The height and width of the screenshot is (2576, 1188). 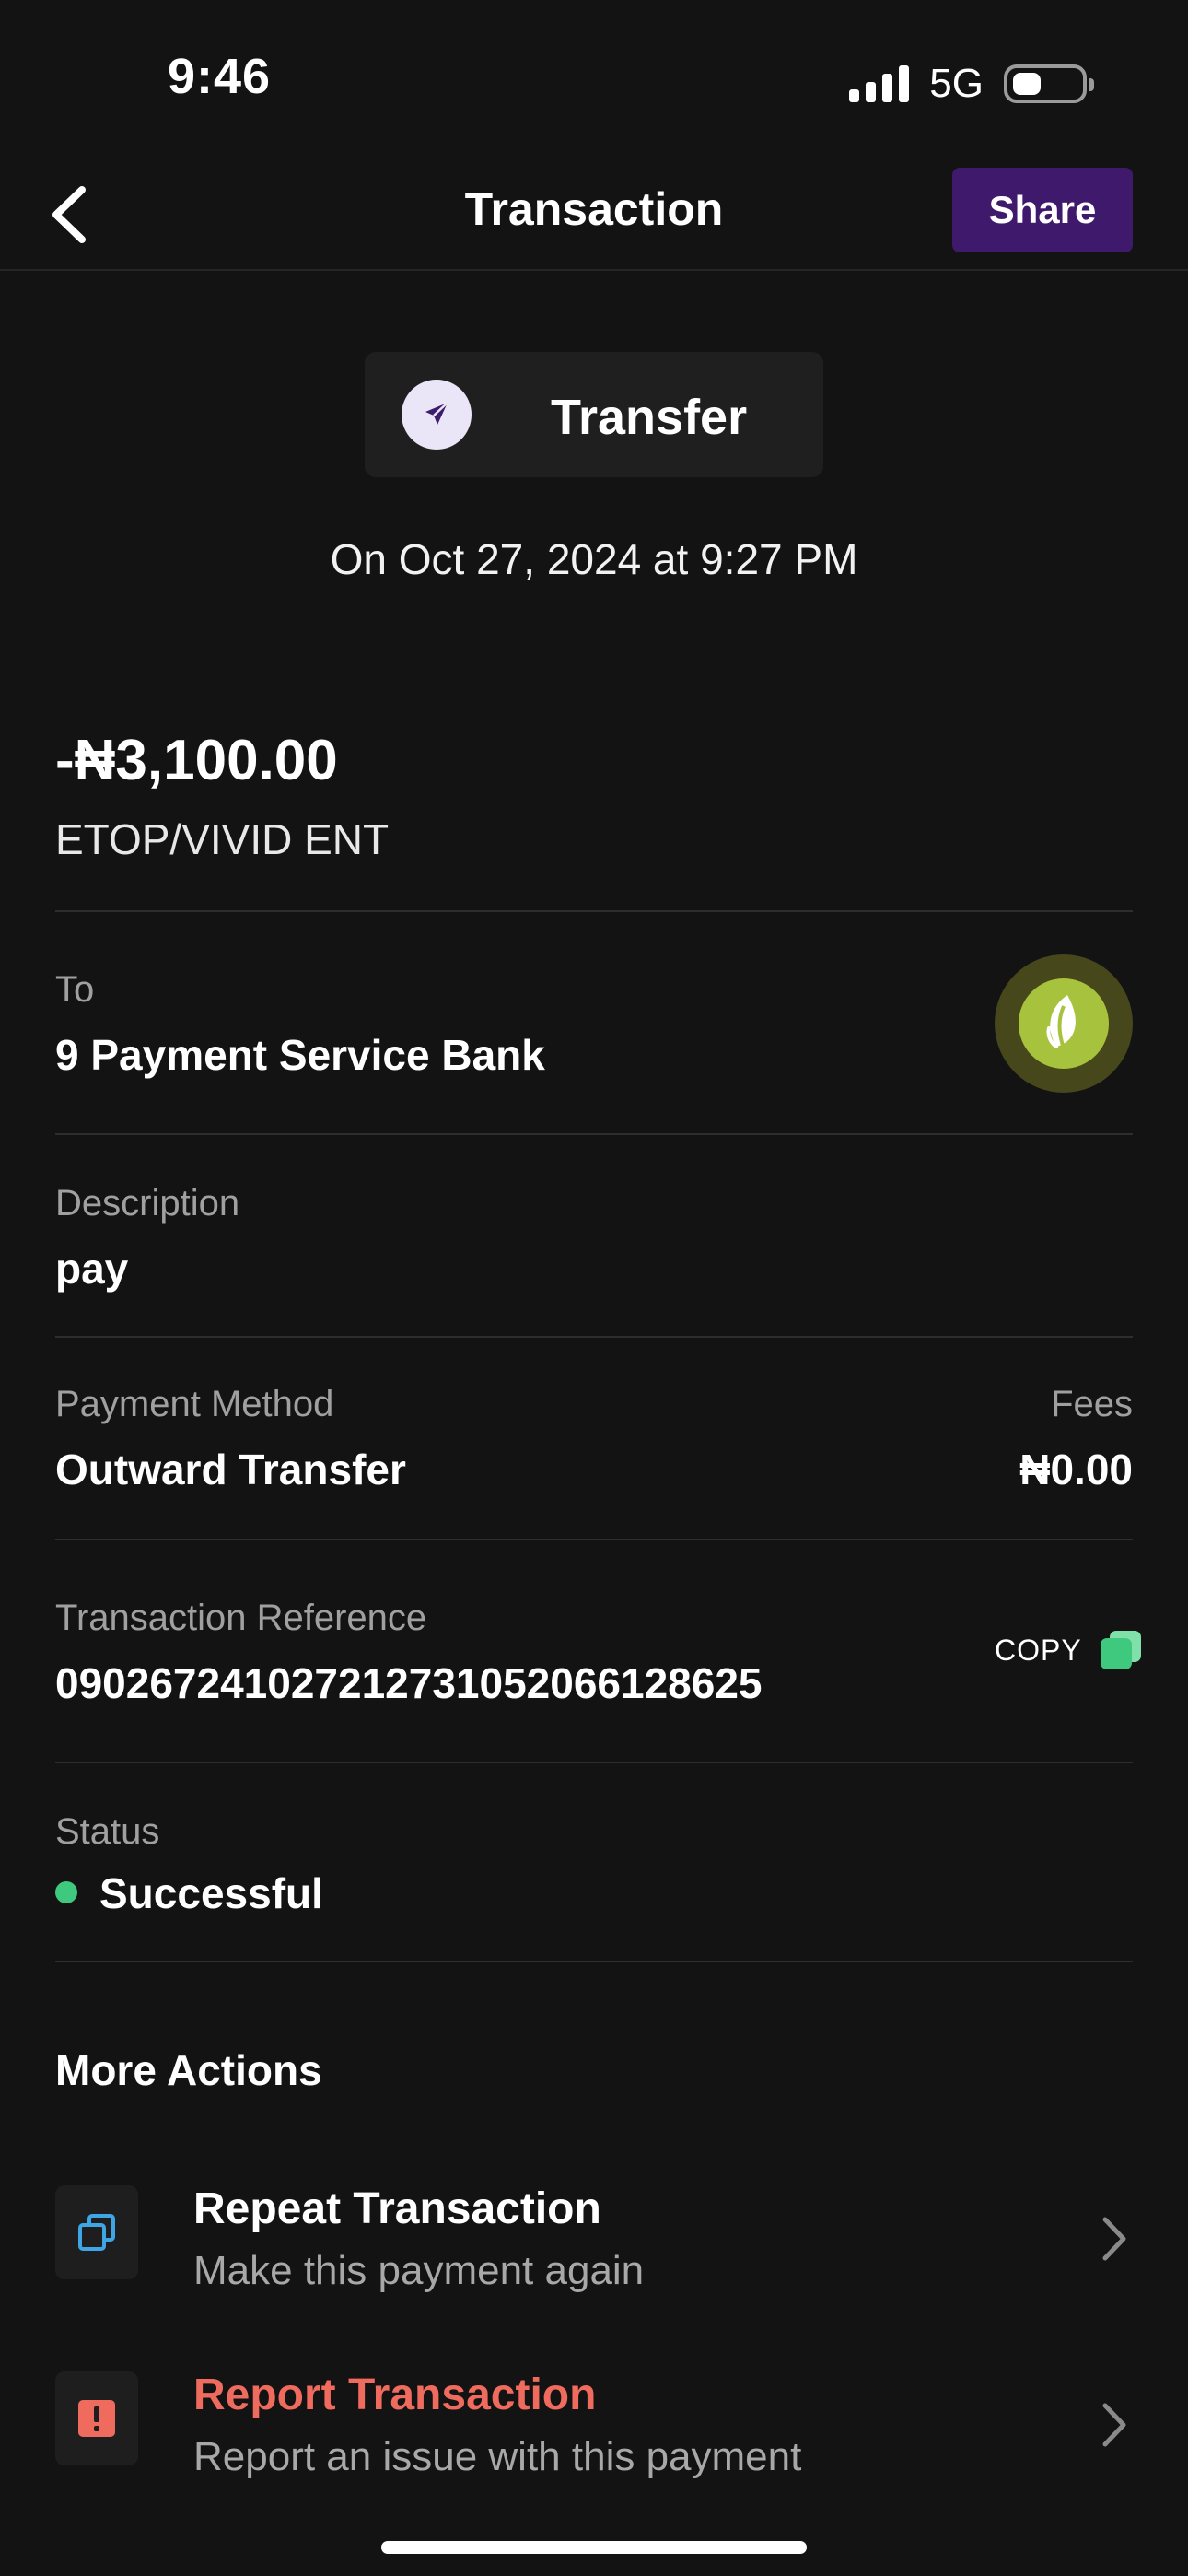 I want to click on bank-logo, so click(x=1064, y=1023).